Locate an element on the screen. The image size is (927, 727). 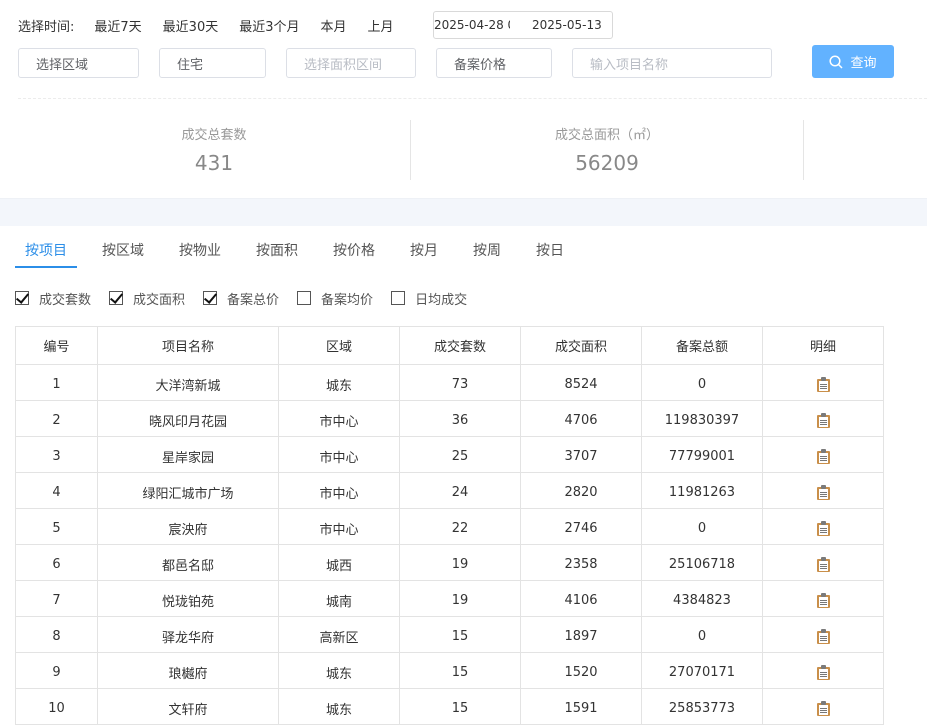
cell-area: 8524 is located at coordinates (581, 382).